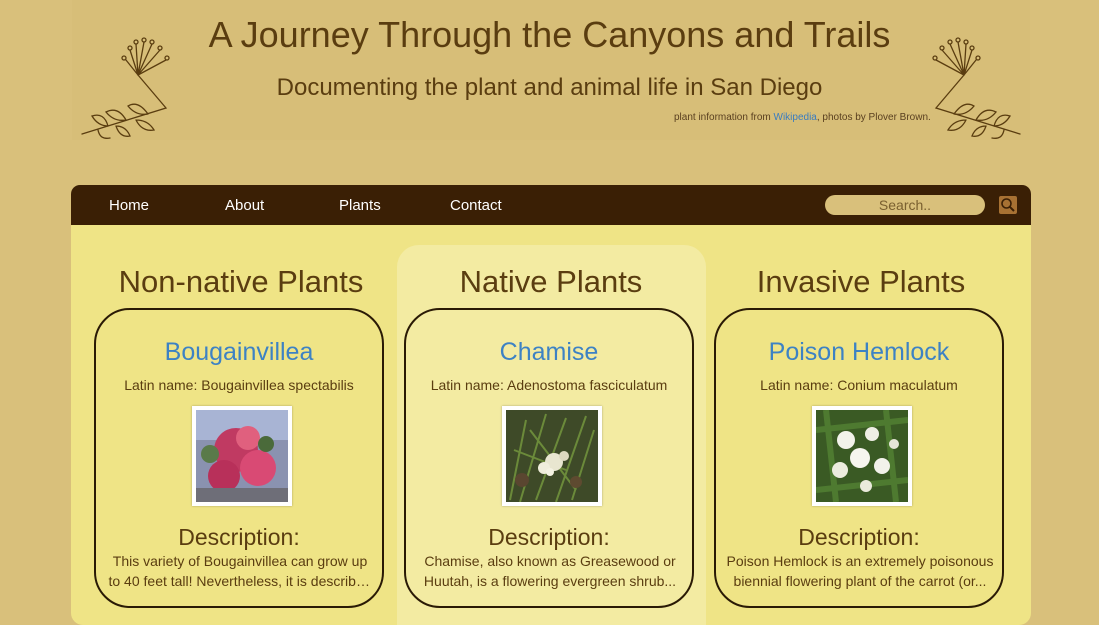  I want to click on plant-name-link: Bougainvillea, so click(239, 352).